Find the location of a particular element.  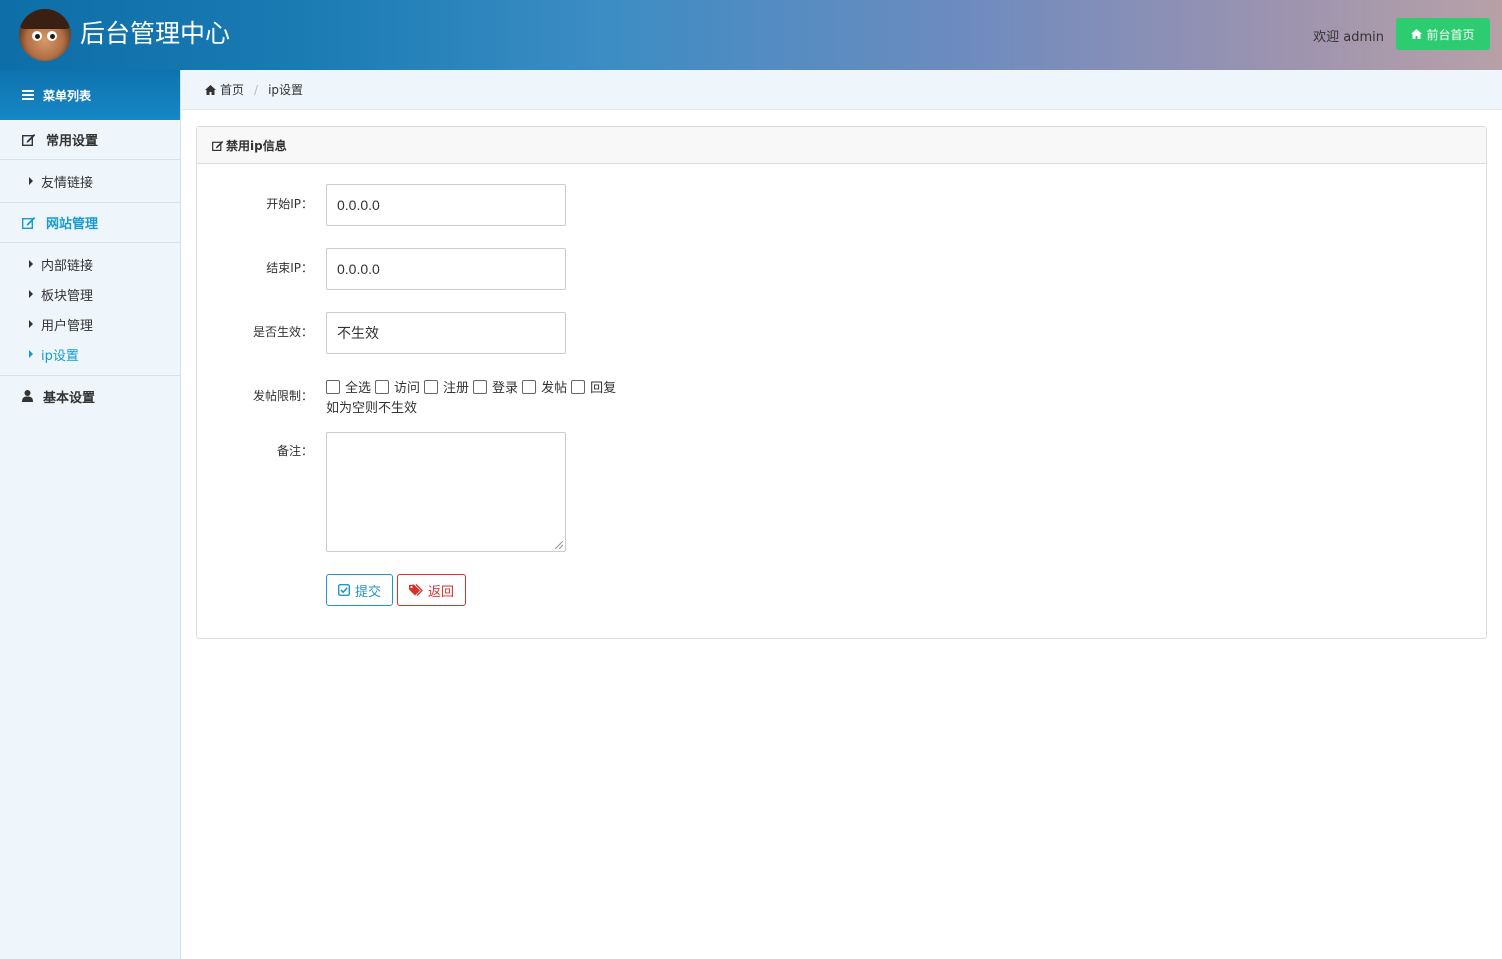

start-ip-input: 0.0.0.0 is located at coordinates (446, 205).